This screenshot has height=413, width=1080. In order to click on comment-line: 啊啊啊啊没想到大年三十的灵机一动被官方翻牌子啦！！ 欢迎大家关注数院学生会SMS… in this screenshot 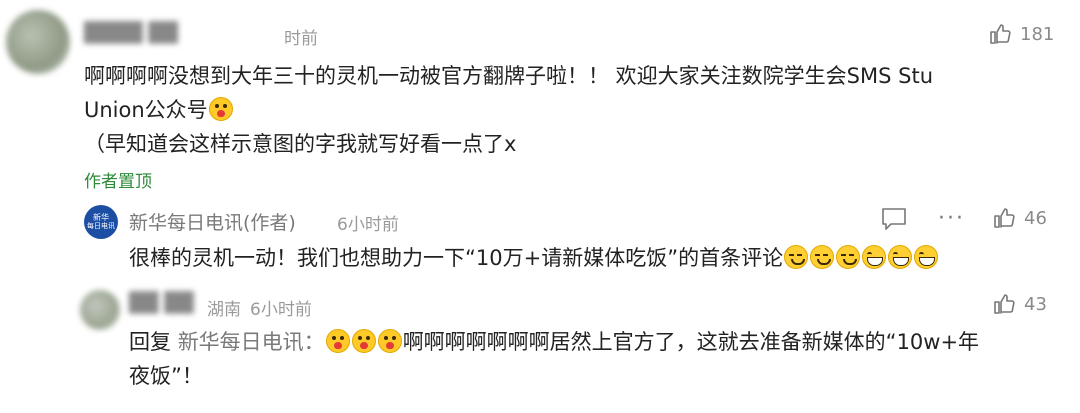, I will do `click(508, 76)`.